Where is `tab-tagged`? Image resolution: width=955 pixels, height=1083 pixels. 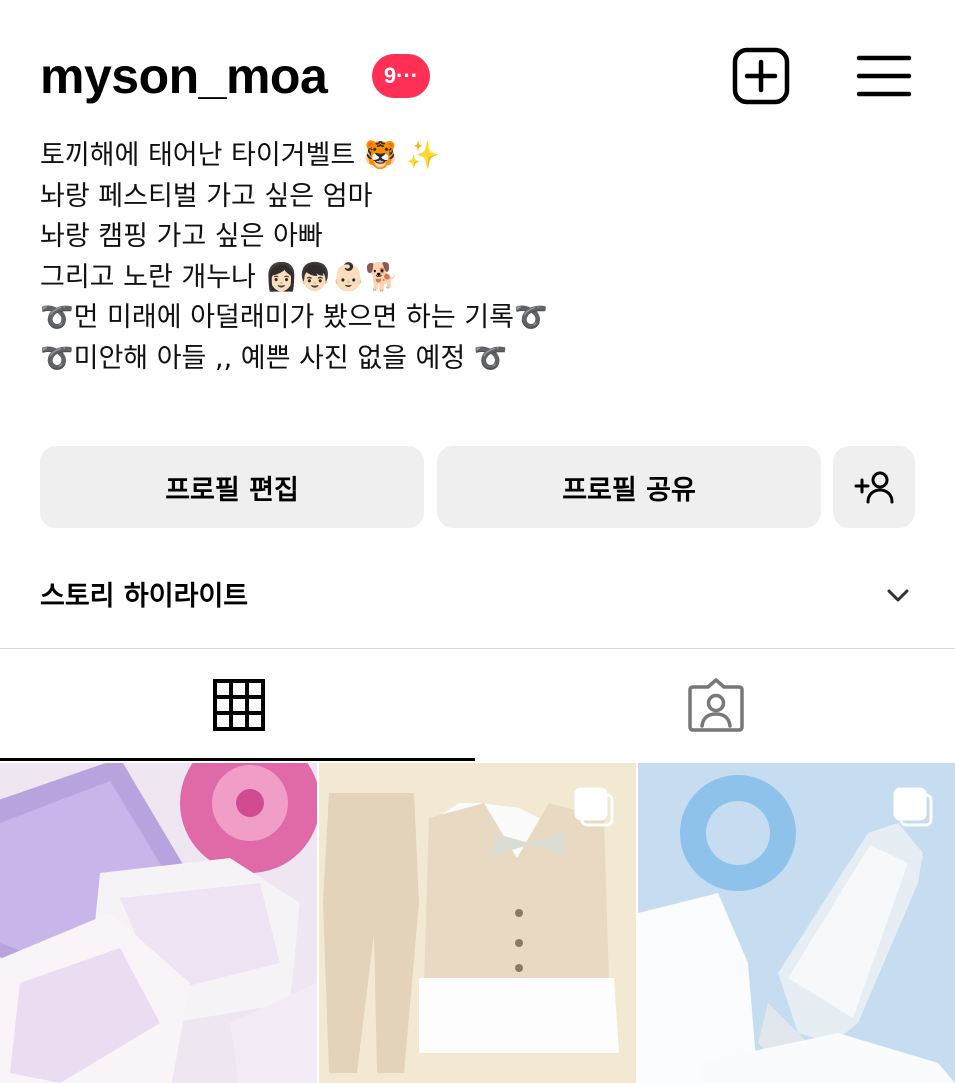 tab-tagged is located at coordinates (715, 705).